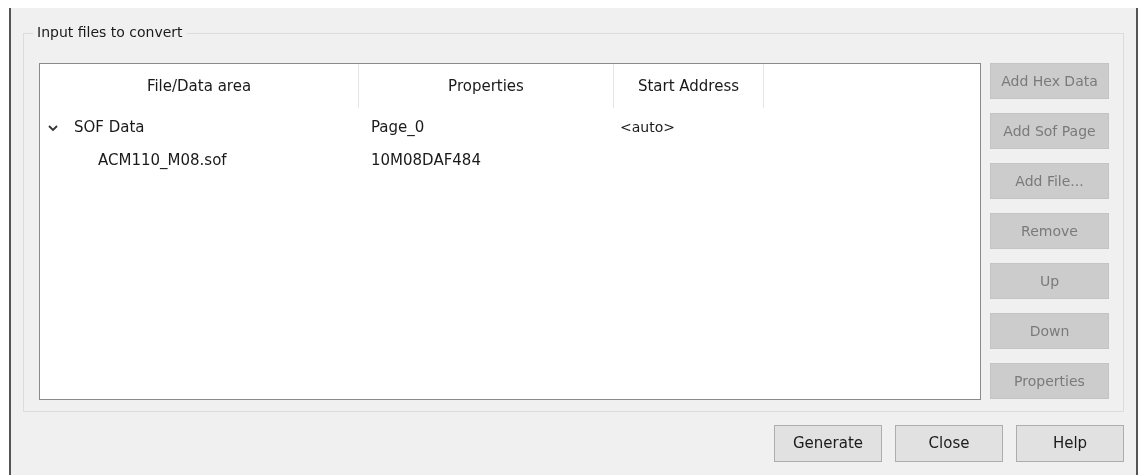 Image resolution: width=1141 pixels, height=475 pixels. I want to click on properties-cell: 10M08DAF484, so click(426, 160).